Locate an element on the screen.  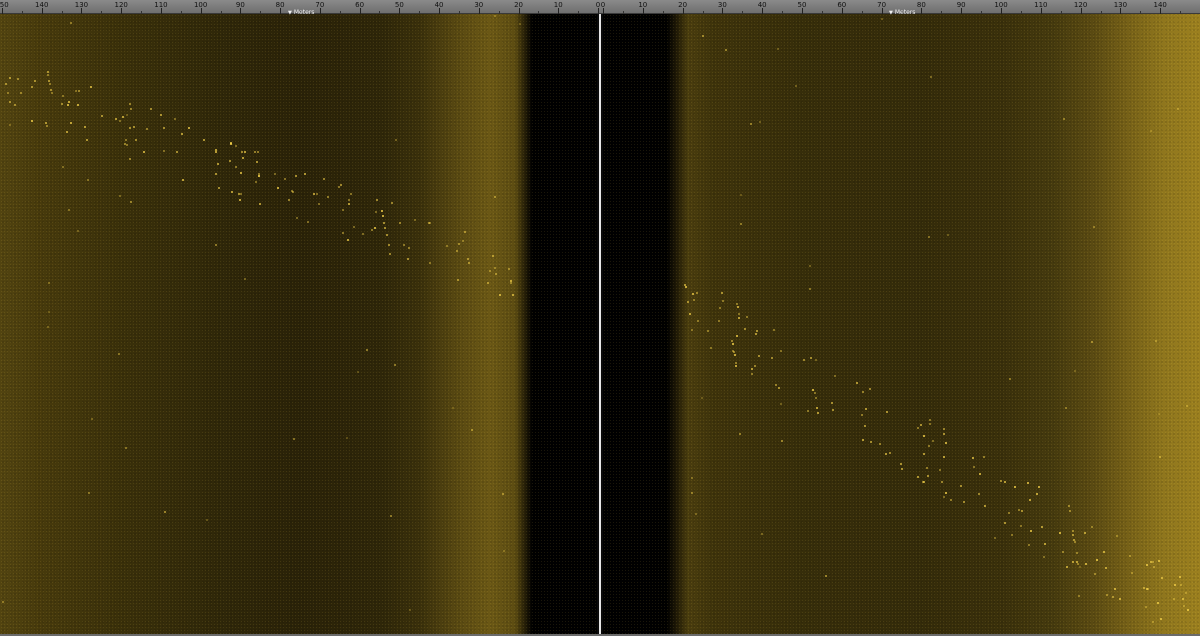
channel-divider is located at coordinates (600, 318).